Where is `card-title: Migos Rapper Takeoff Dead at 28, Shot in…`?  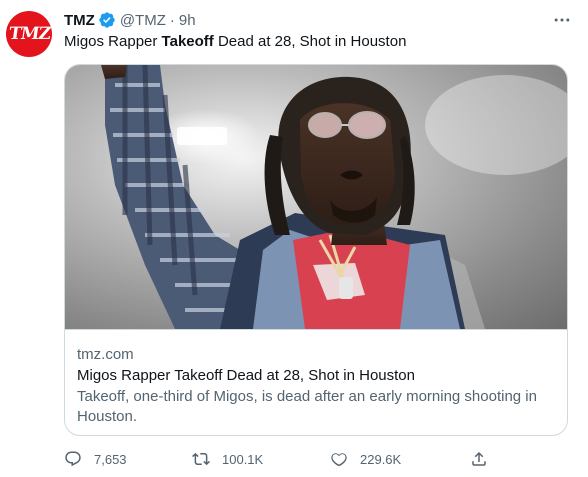
card-title: Migos Rapper Takeoff Dead at 28, Shot in… is located at coordinates (246, 375).